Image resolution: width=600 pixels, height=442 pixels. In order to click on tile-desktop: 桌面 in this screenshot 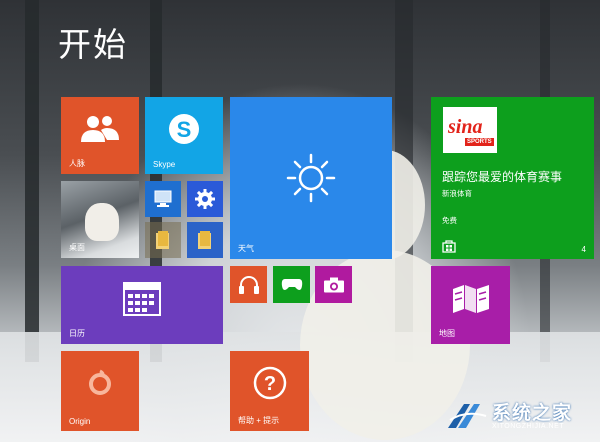, I will do `click(100, 219)`.